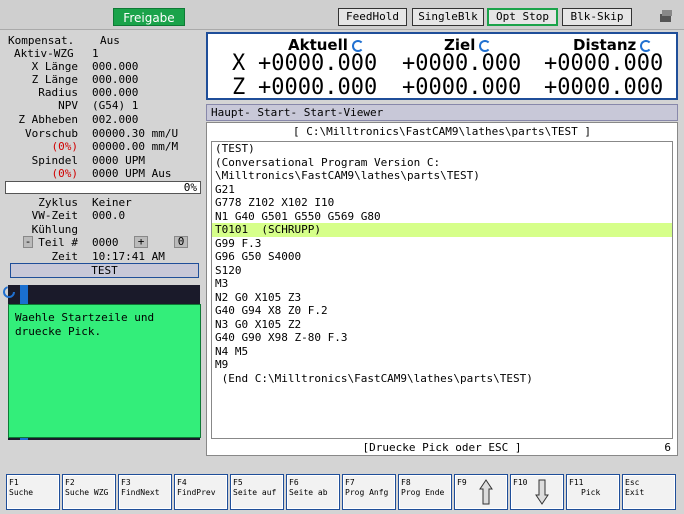 The image size is (684, 514). Describe the element at coordinates (604, 63) in the screenshot. I see `x-distanz-value: +0000.000` at that location.